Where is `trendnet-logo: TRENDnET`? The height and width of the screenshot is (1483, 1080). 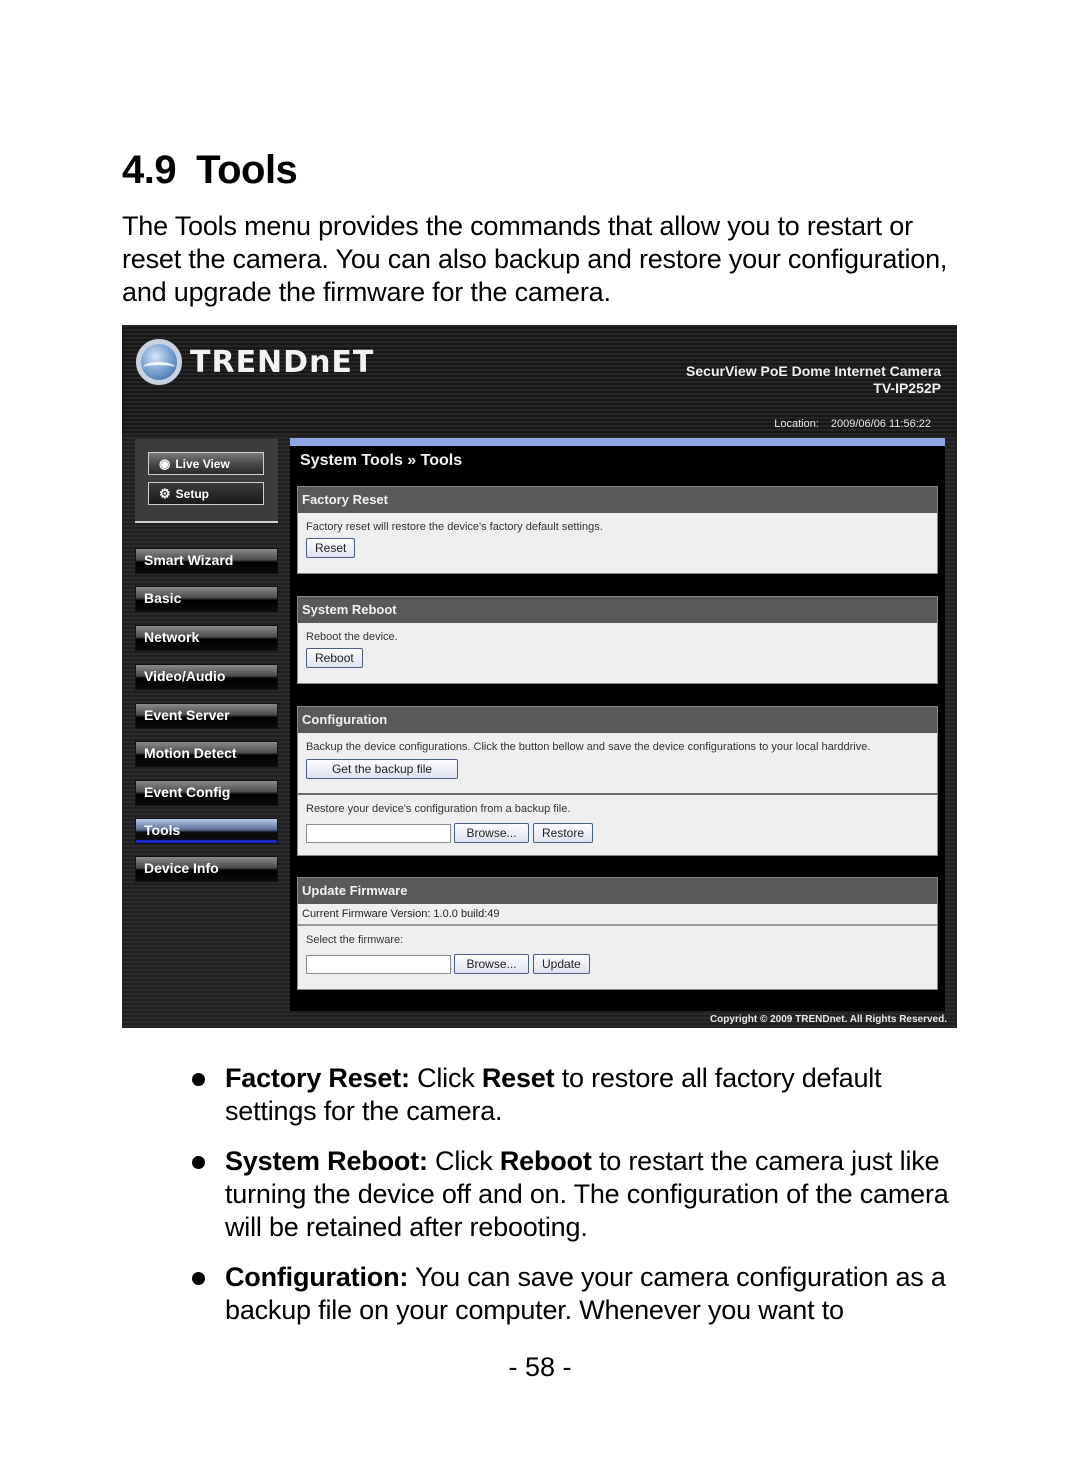 trendnet-logo: TRENDnET is located at coordinates (255, 362).